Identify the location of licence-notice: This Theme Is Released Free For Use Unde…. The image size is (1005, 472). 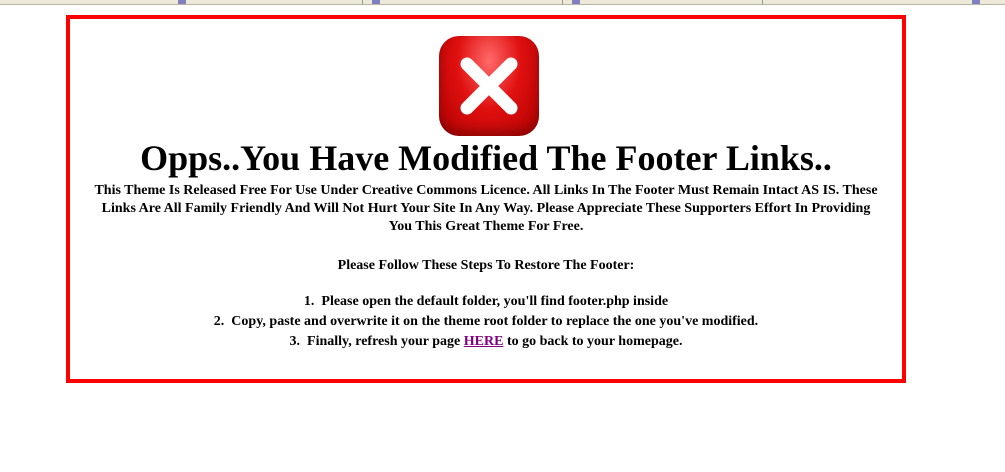
(486, 208).